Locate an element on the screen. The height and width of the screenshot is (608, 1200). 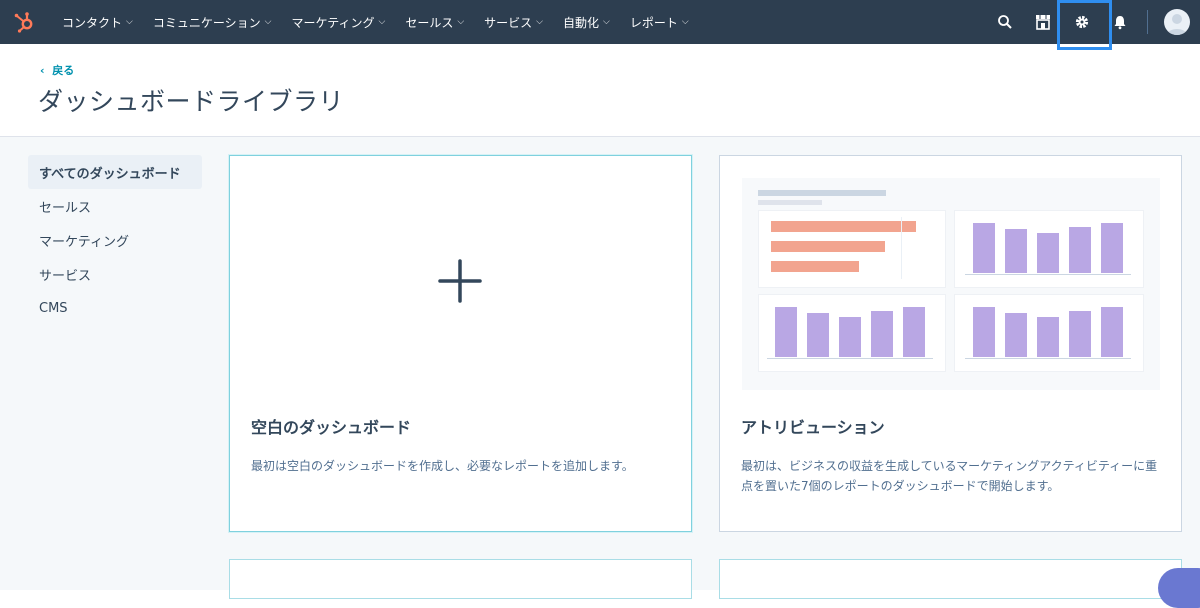
page-title: ダッシュボードライブラリ is located at coordinates (191, 101).